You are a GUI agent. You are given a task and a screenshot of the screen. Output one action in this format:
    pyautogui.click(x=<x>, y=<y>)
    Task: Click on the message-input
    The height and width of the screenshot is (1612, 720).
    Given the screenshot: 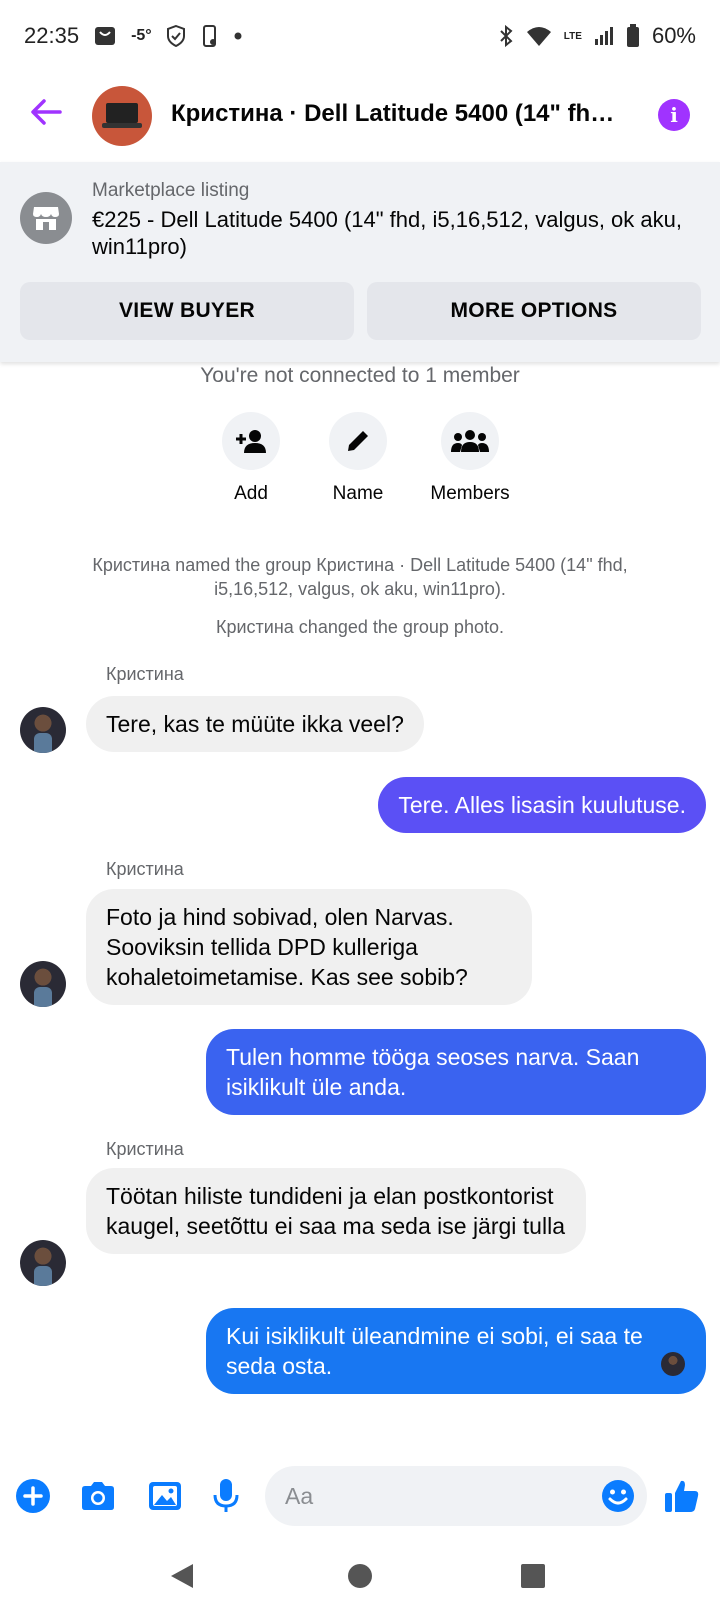 What is the action you would take?
    pyautogui.click(x=435, y=1496)
    